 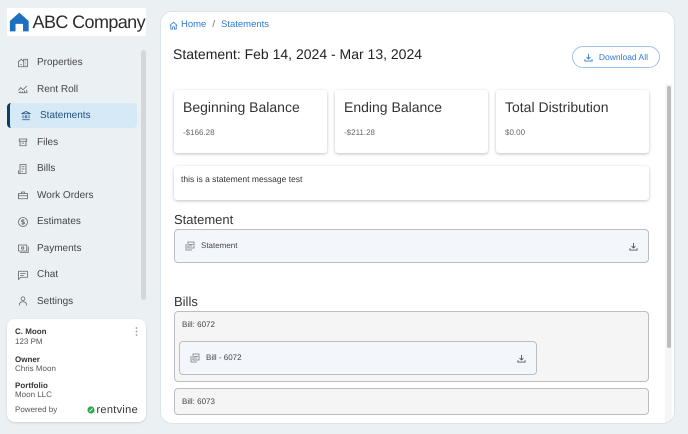 I want to click on card-title: Ending Balance, so click(x=394, y=108).